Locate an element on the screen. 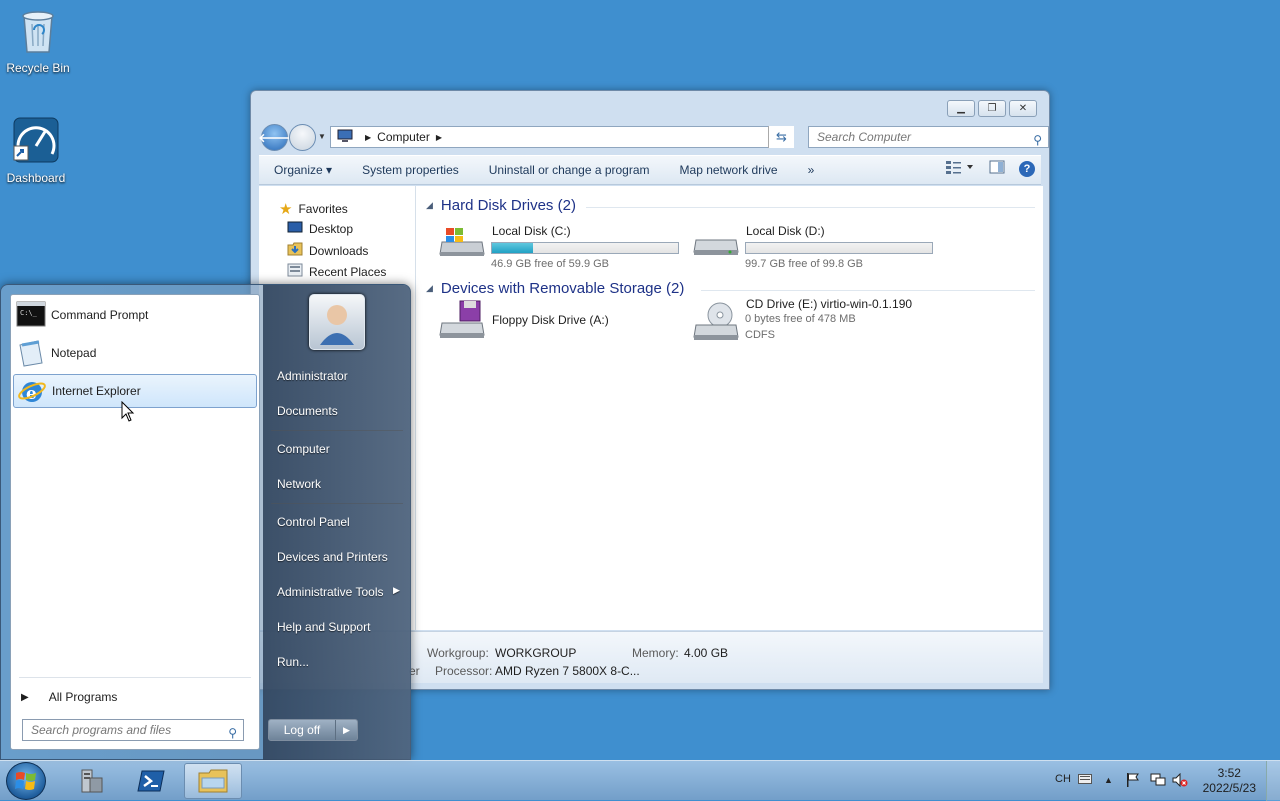  search-icon: ⚲ is located at coordinates (1037, 140).